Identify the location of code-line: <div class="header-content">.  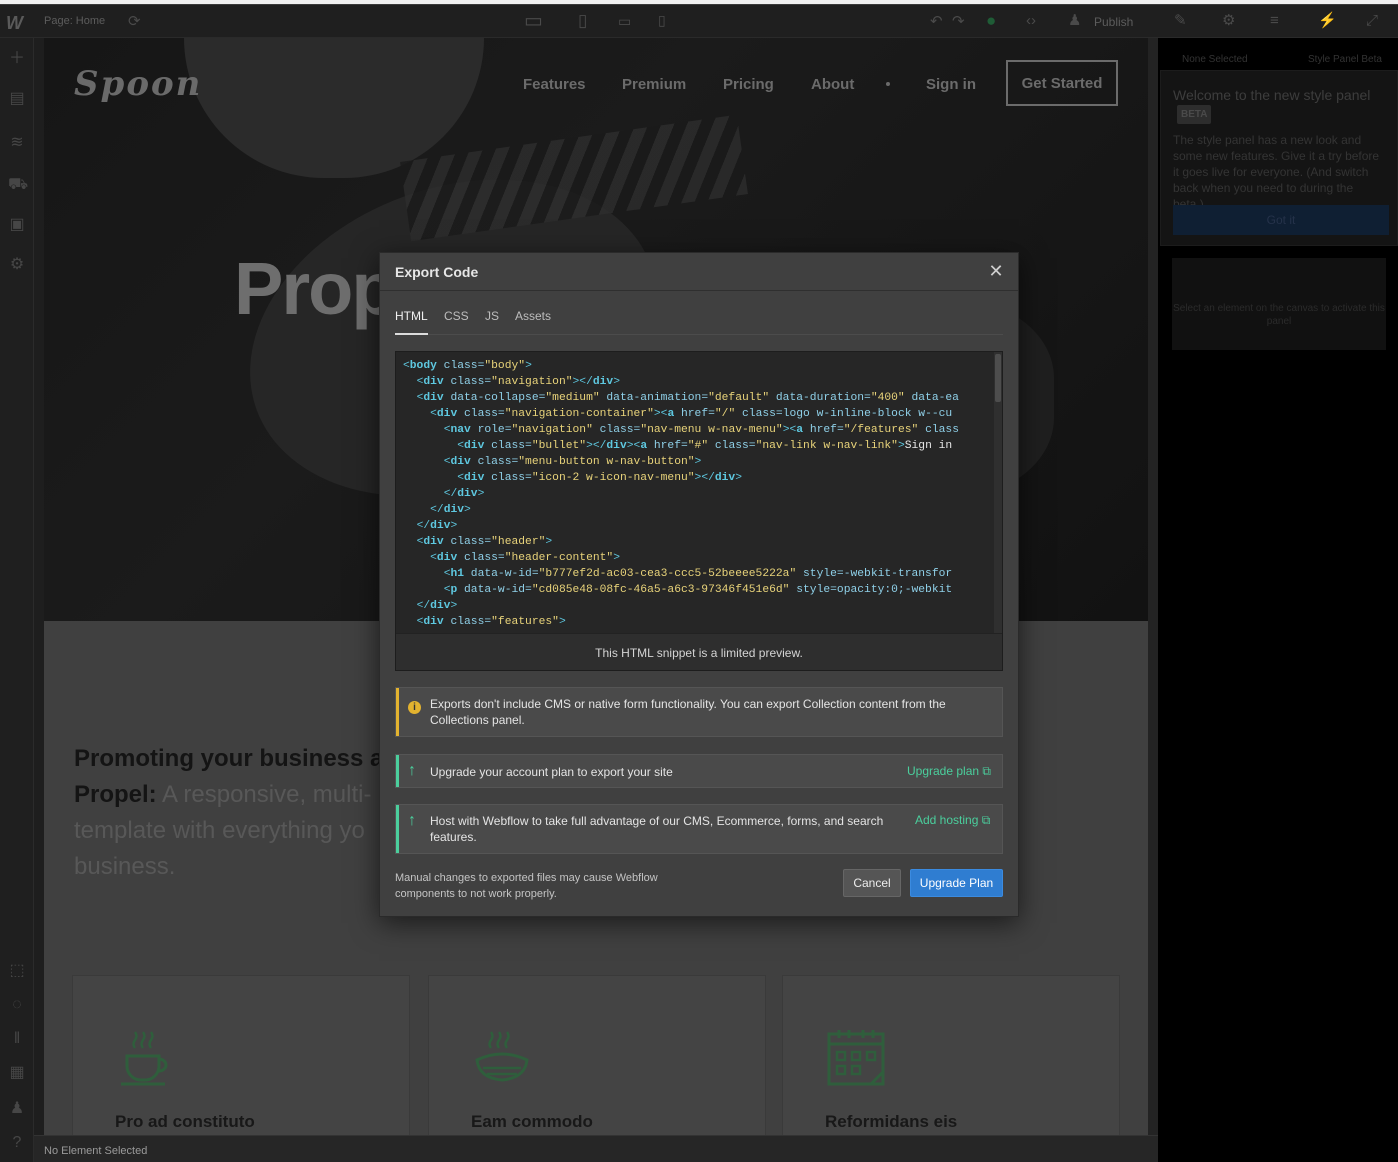
(525, 558).